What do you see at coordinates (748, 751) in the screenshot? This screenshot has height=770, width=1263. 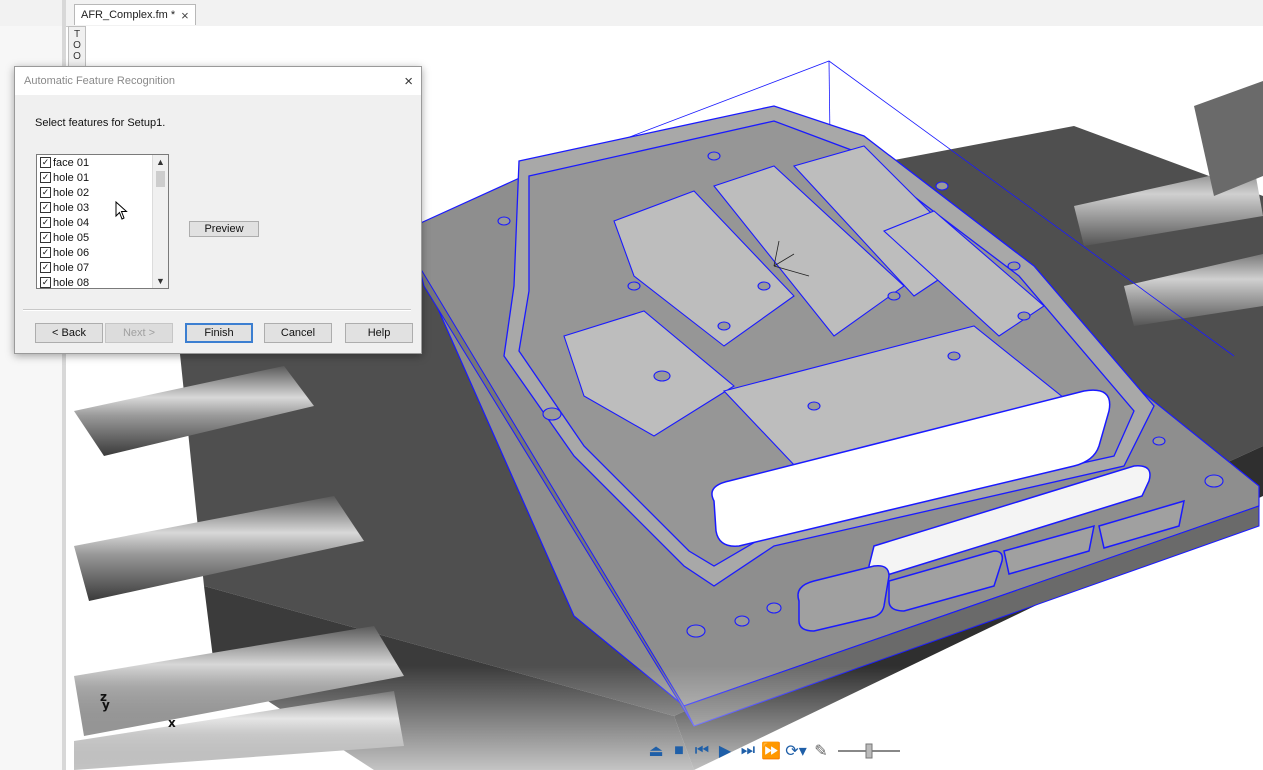 I see `step-forward-icon: ⏭` at bounding box center [748, 751].